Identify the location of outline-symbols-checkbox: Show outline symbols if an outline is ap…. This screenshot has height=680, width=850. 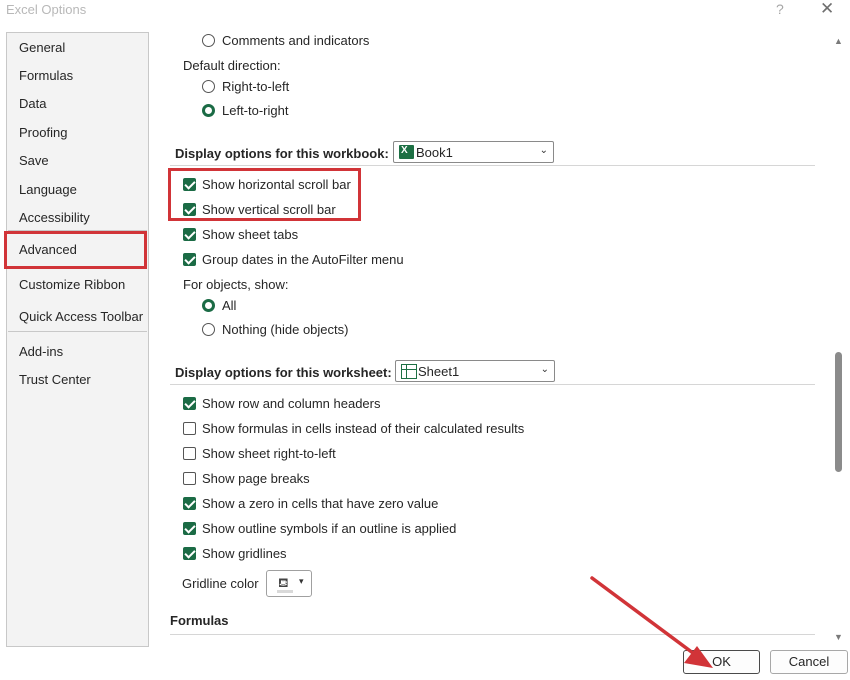
(319, 528).